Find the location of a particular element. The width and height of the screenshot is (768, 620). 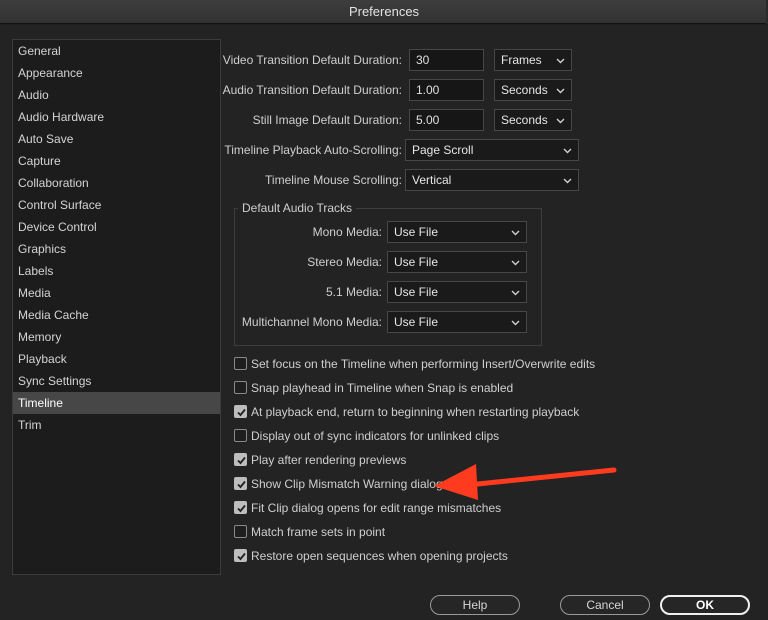

sidebar-item-device-control: Device Control is located at coordinates (116, 227).